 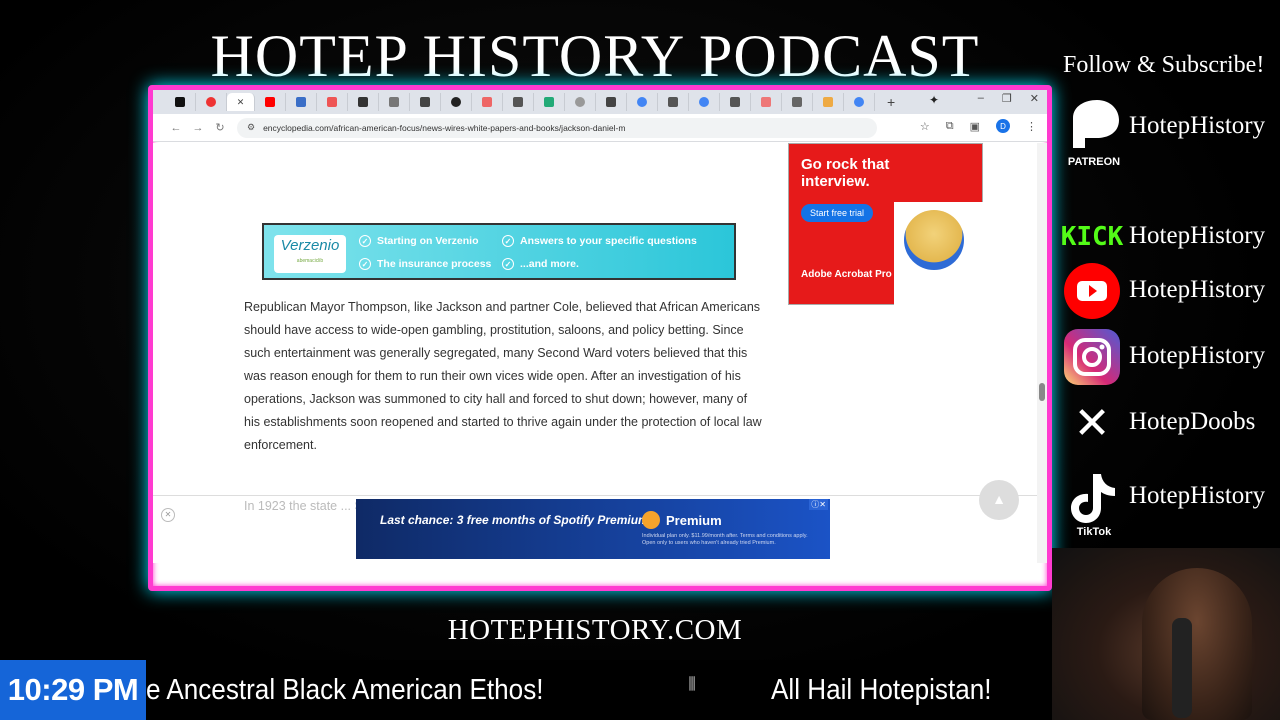 I want to click on gemini-icon: ✦, so click(x=934, y=100).